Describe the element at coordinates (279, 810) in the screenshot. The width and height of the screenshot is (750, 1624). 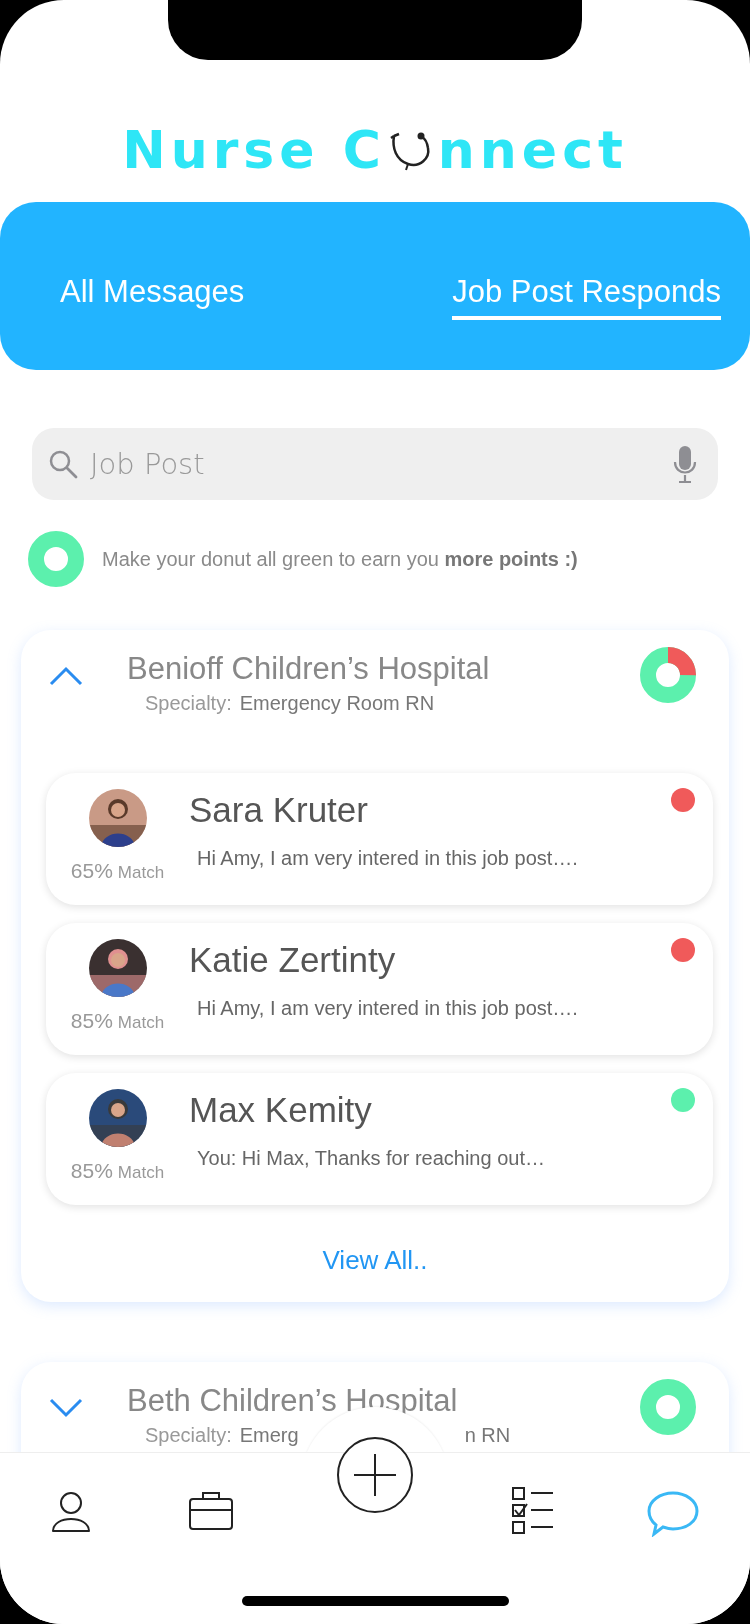
I see `sender-name: Sara Kruter` at that location.